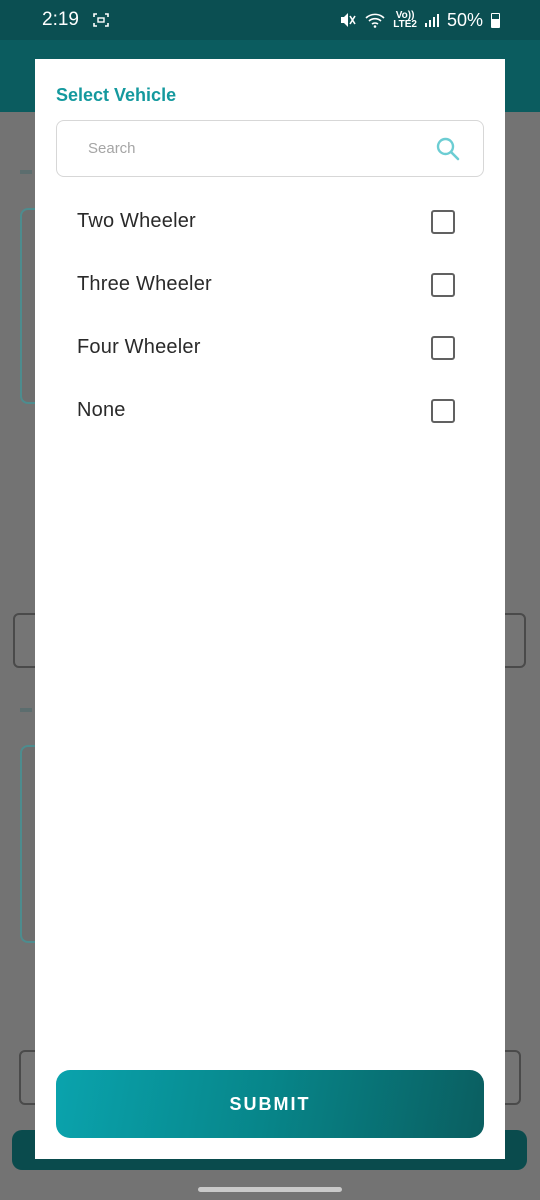  I want to click on option-label: Four Wheeler, so click(139, 347).